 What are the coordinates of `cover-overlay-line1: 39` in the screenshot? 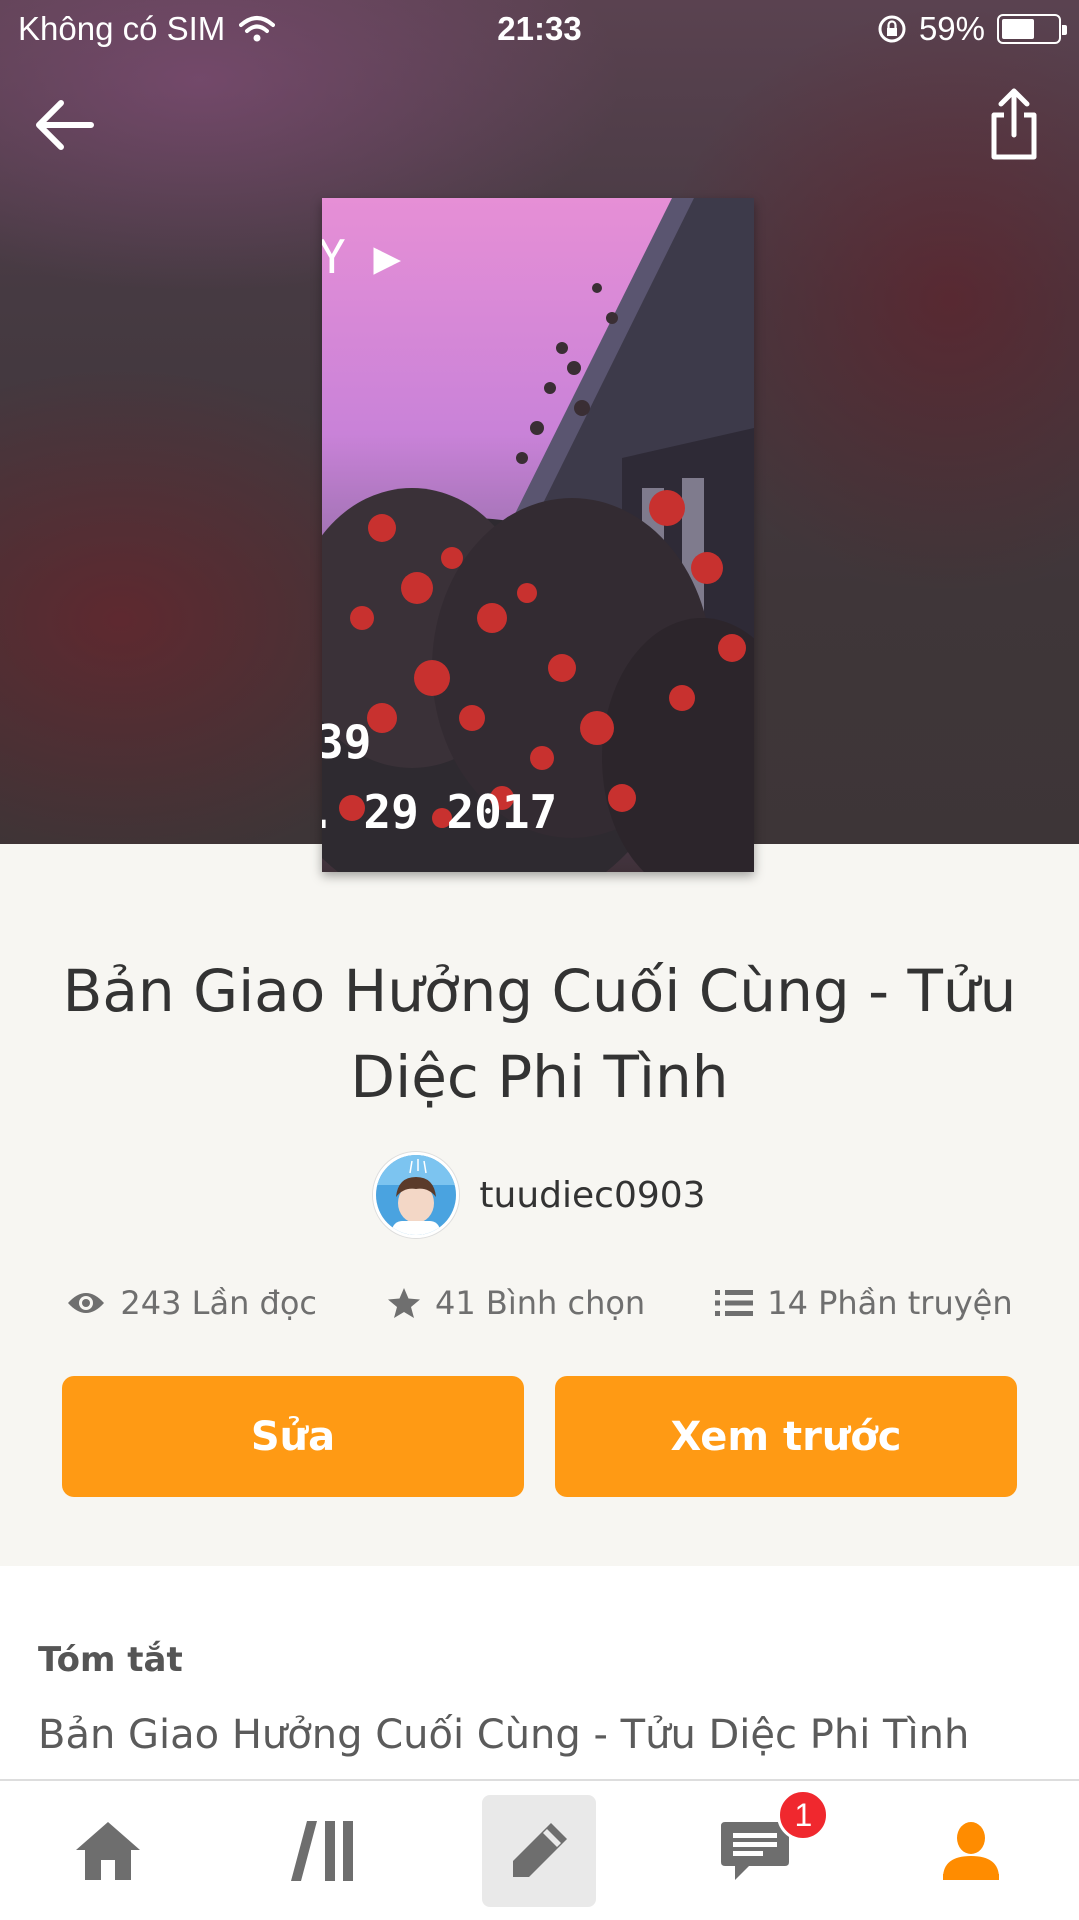 It's located at (346, 742).